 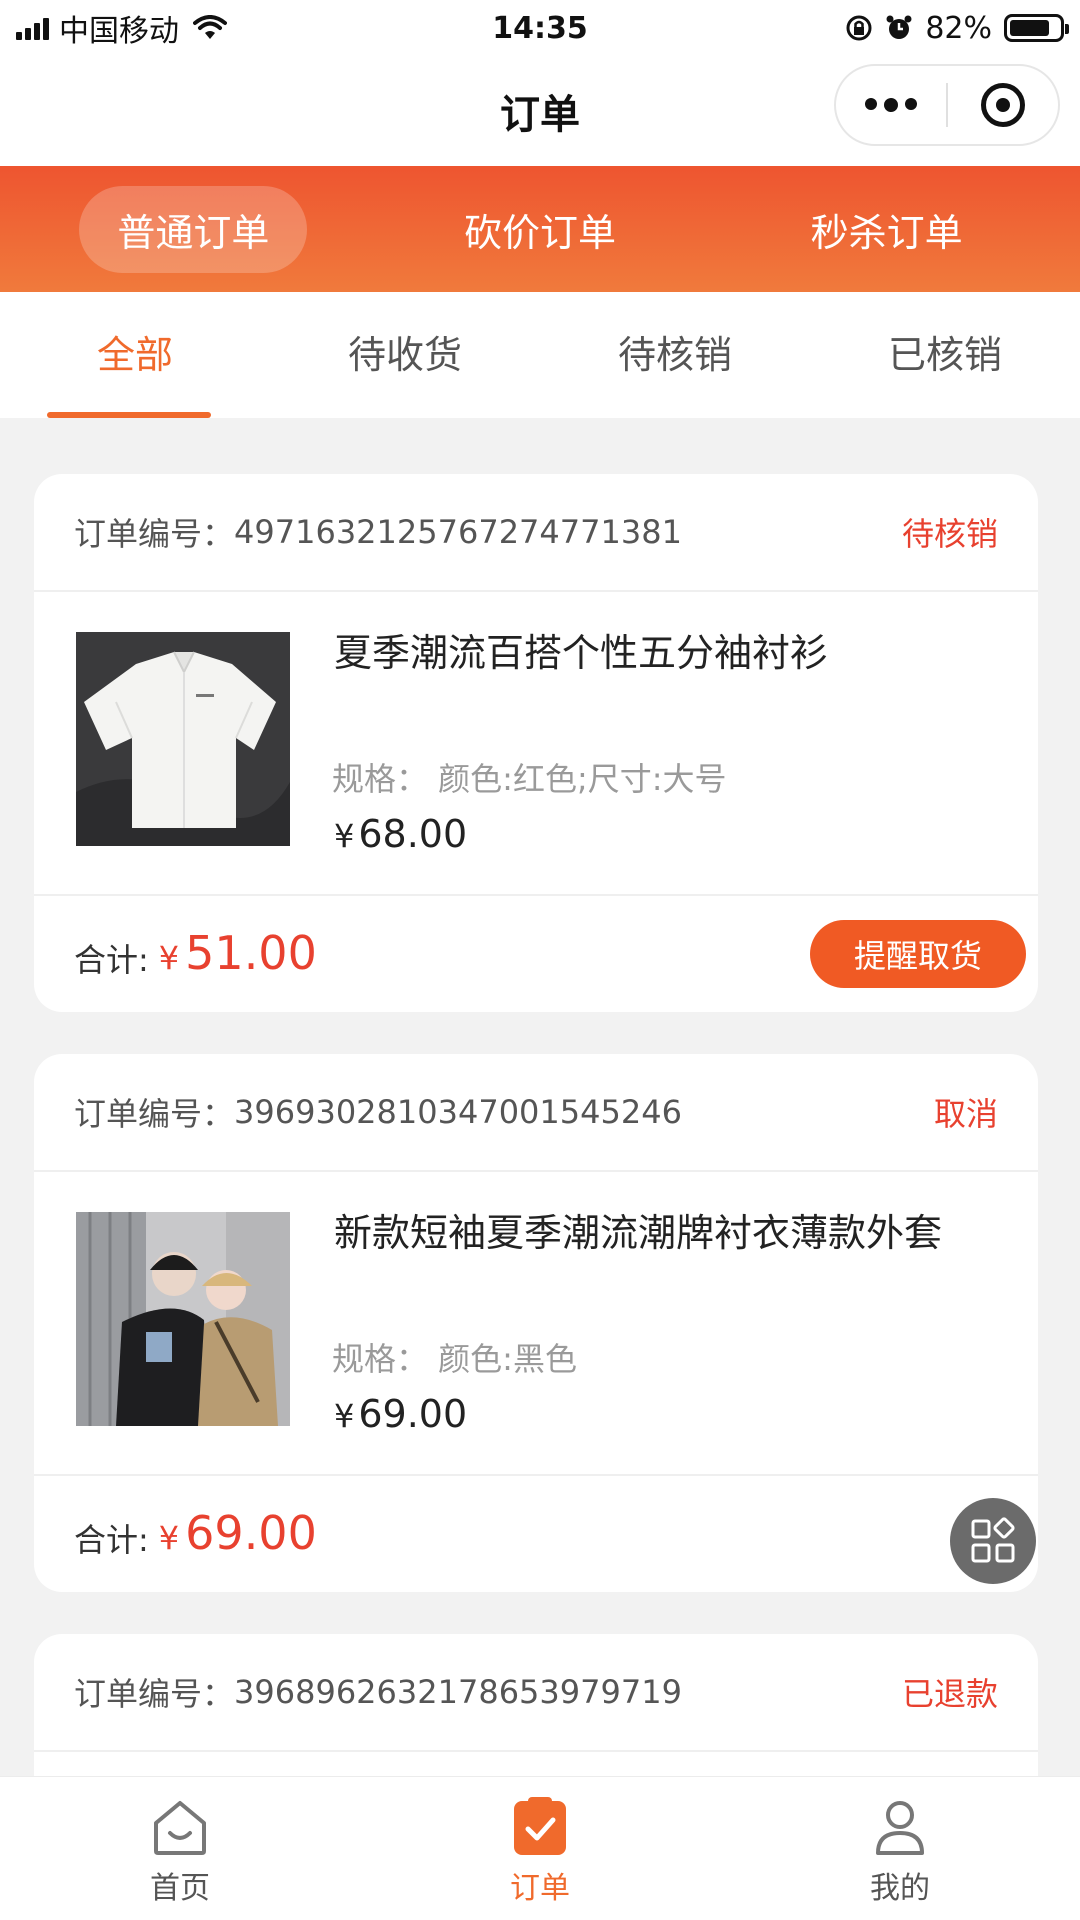 What do you see at coordinates (458, 1692) in the screenshot?
I see `order-number: 3968962632178653979719` at bounding box center [458, 1692].